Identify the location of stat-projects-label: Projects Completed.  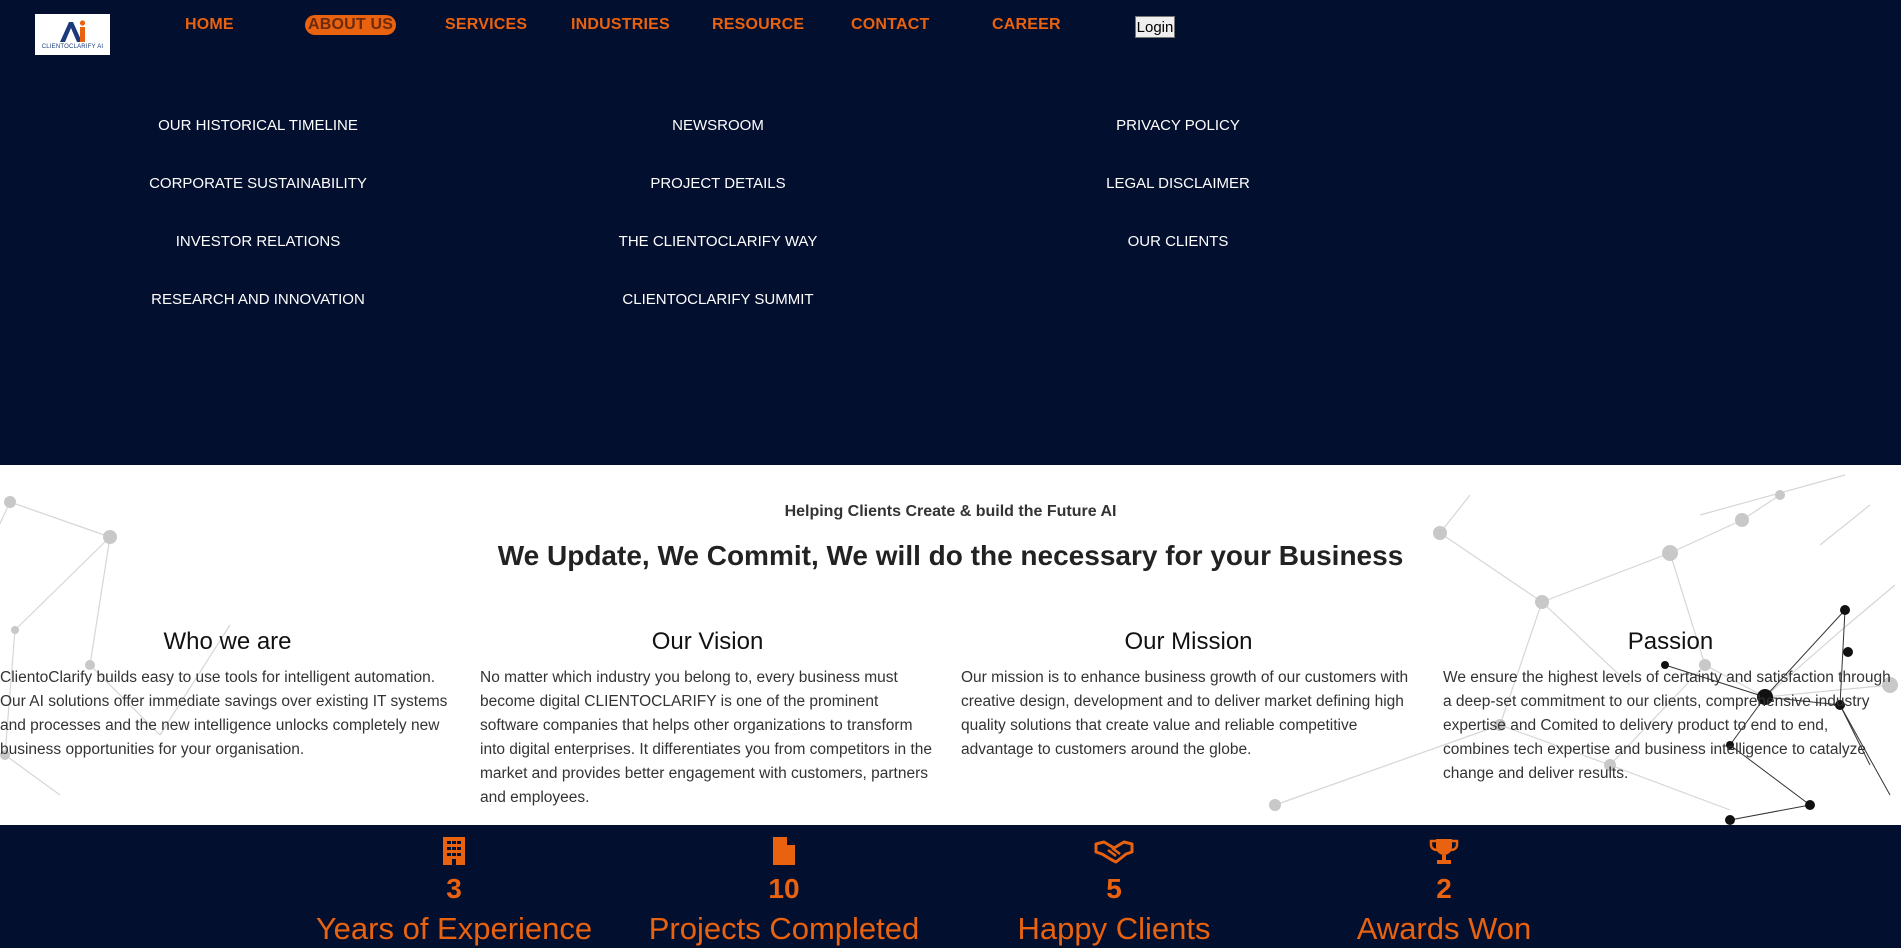
(784, 928).